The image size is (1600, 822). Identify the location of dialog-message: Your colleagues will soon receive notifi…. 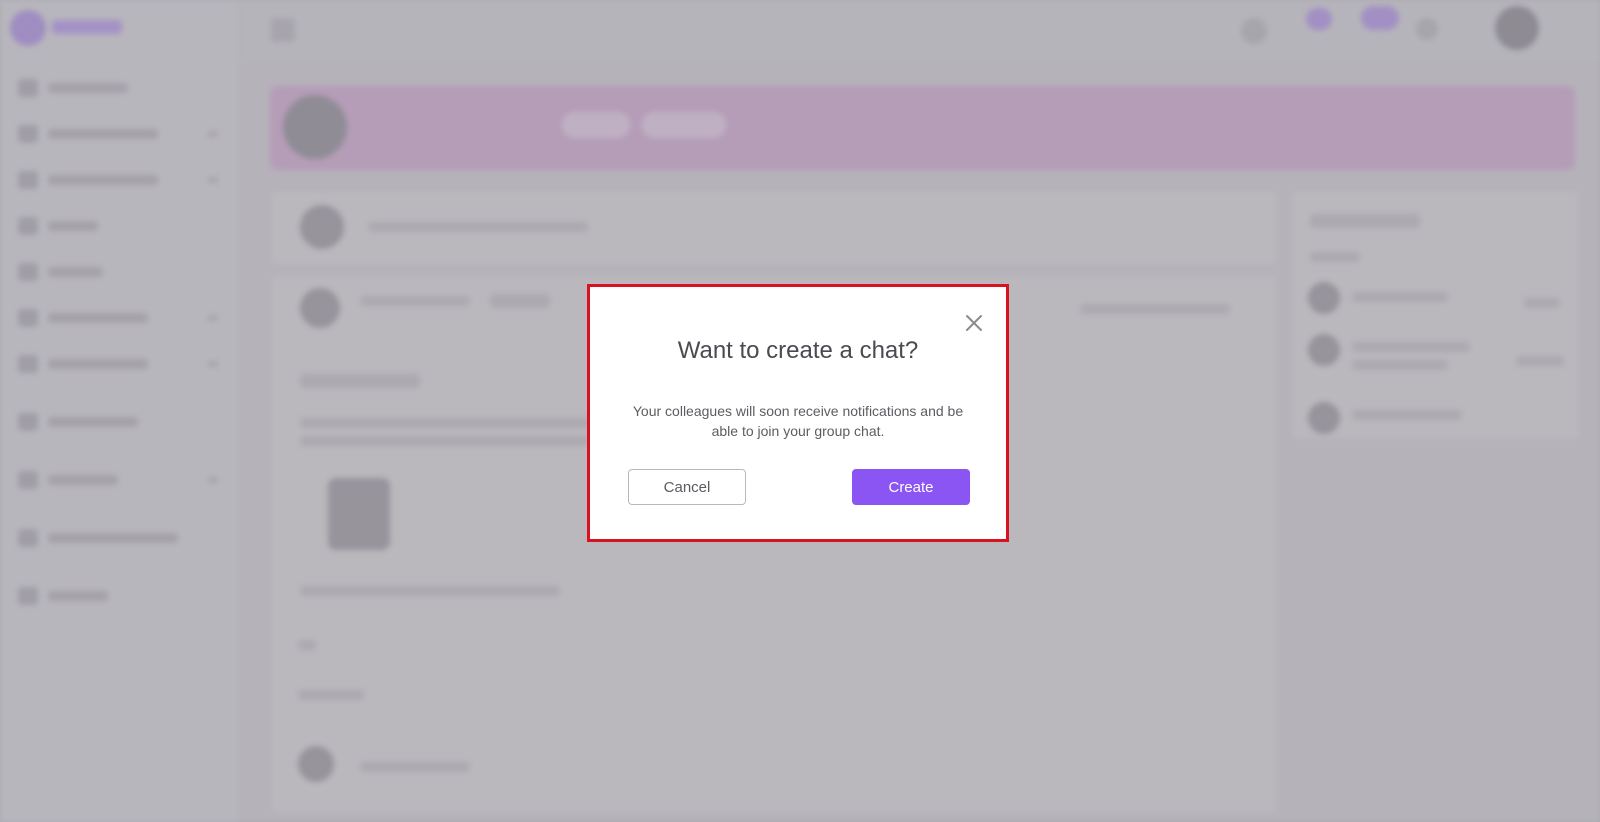
(798, 421).